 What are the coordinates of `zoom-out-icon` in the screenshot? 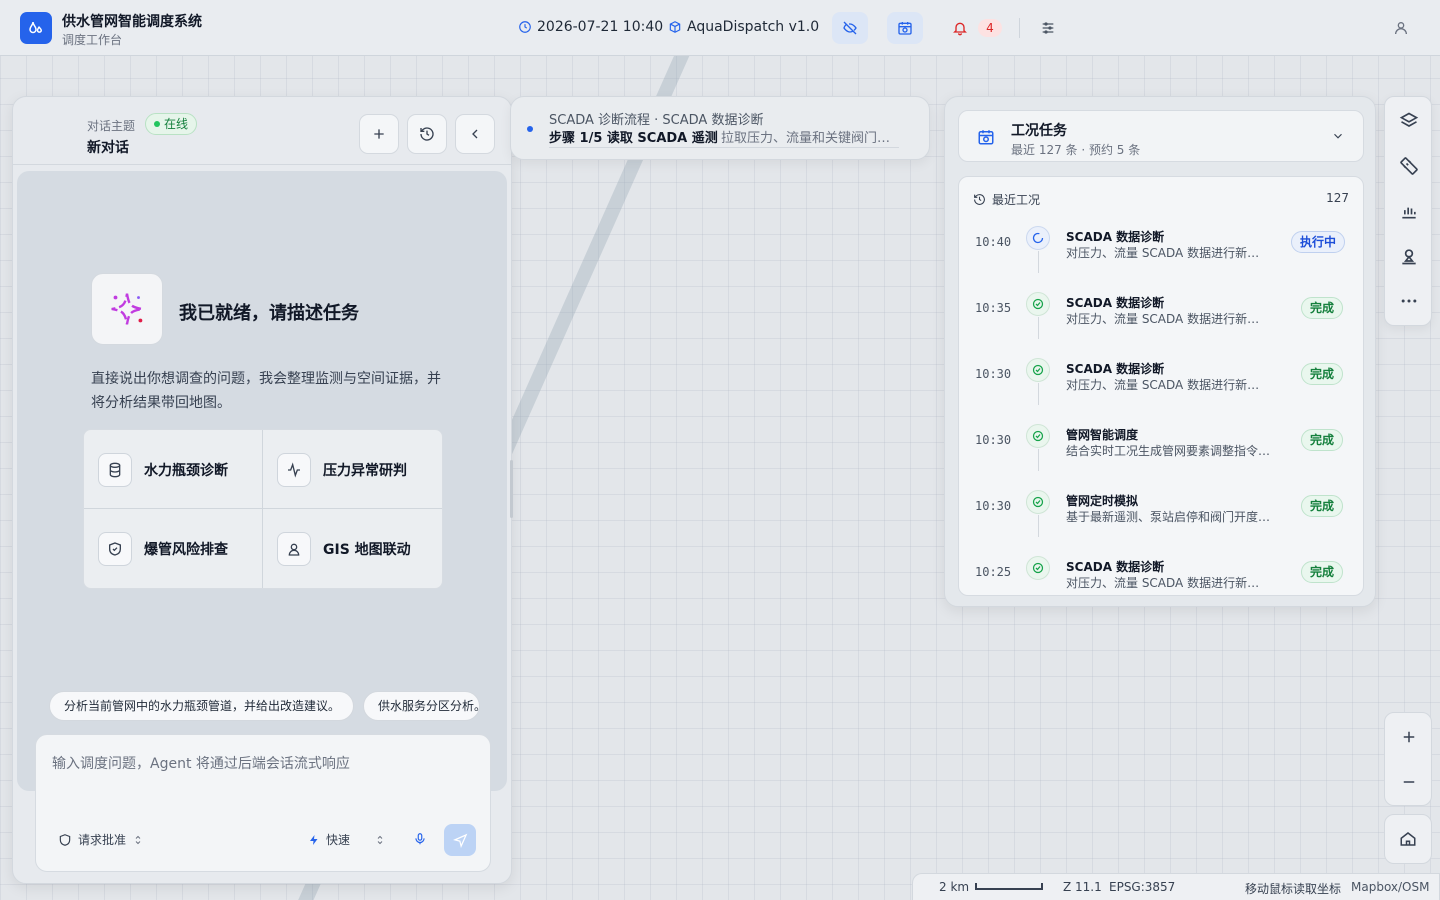 It's located at (1409, 782).